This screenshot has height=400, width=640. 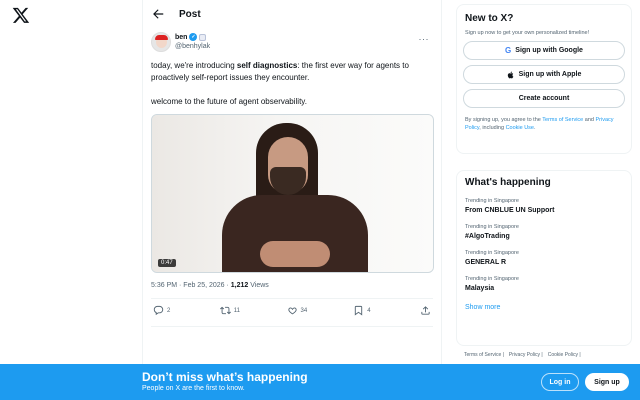 What do you see at coordinates (562, 120) in the screenshot?
I see `terms-link: Terms of Service` at bounding box center [562, 120].